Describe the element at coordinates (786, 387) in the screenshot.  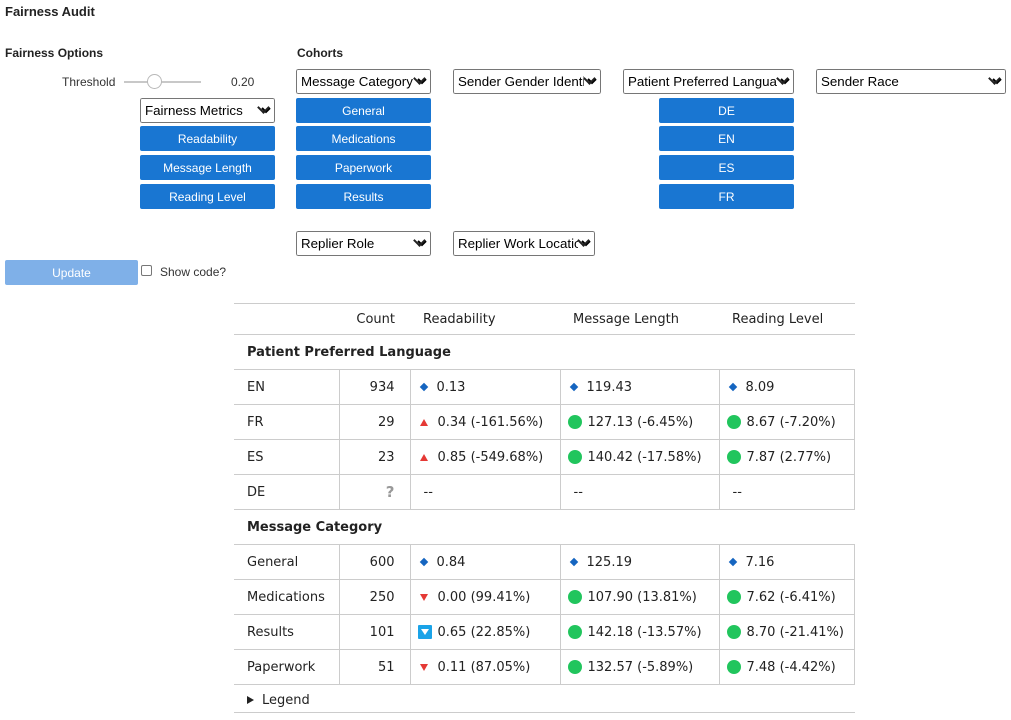
I see `level-cell: 8.09` at that location.